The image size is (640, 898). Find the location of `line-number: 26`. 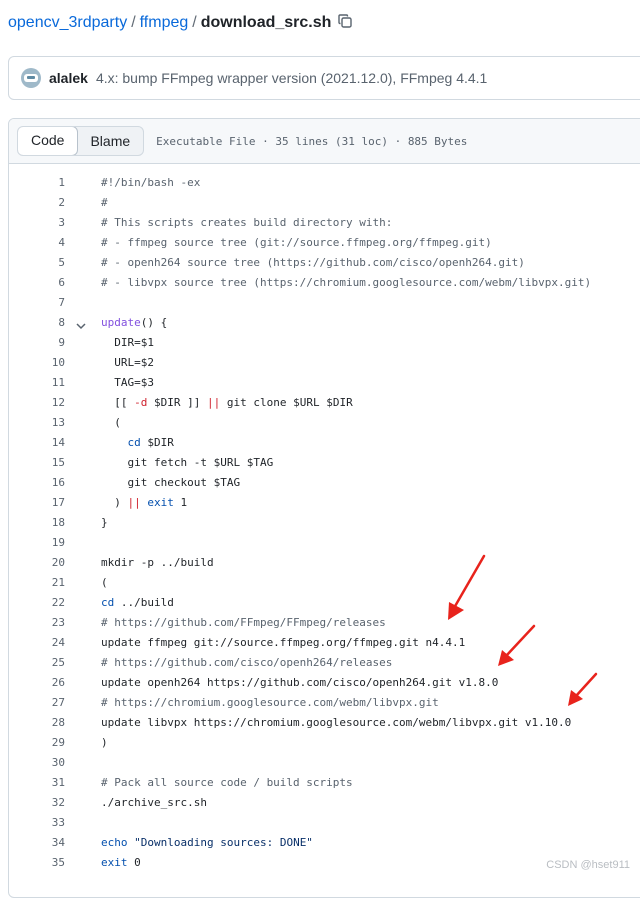

line-number: 26 is located at coordinates (37, 683).